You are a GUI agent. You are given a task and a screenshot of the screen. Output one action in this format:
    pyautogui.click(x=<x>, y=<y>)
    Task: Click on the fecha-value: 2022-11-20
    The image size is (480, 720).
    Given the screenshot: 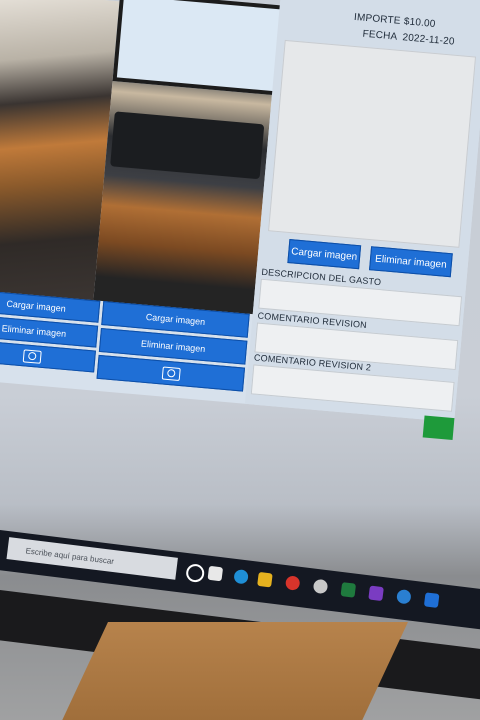 What is the action you would take?
    pyautogui.click(x=428, y=40)
    